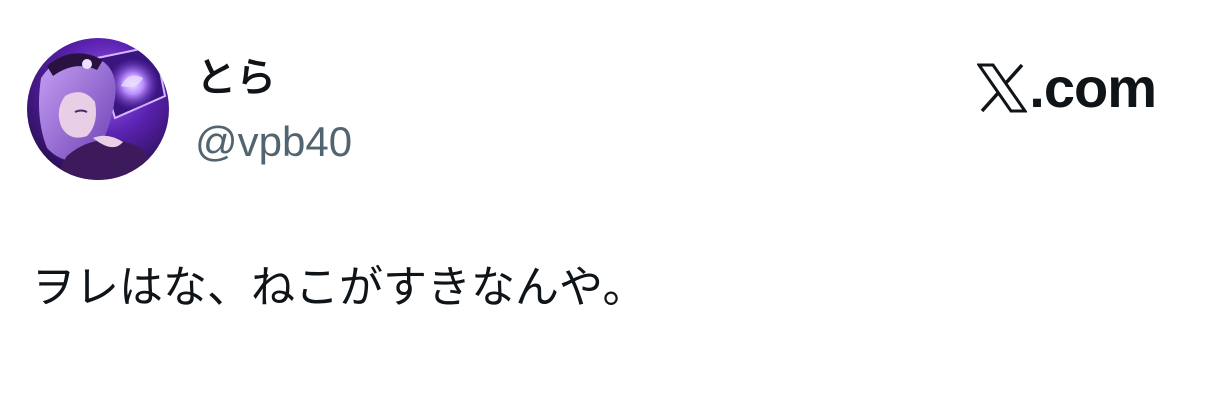 This screenshot has height=401, width=1206. Describe the element at coordinates (1093, 87) in the screenshot. I see `brand-domain-suffix: .com` at that location.